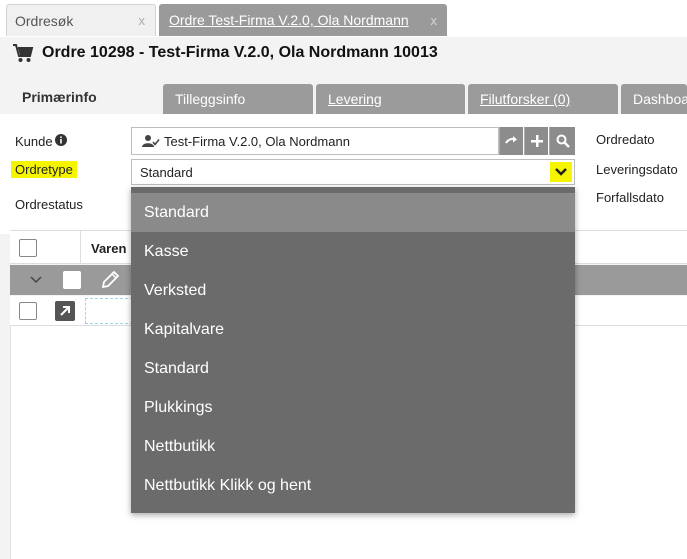 This screenshot has width=687, height=559. I want to click on customer-goto-button, so click(511, 141).